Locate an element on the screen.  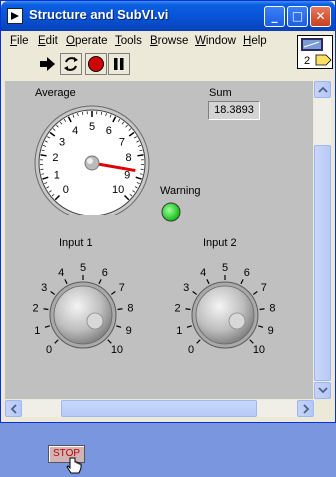
gauge-tick-label: 2 is located at coordinates (55, 158).